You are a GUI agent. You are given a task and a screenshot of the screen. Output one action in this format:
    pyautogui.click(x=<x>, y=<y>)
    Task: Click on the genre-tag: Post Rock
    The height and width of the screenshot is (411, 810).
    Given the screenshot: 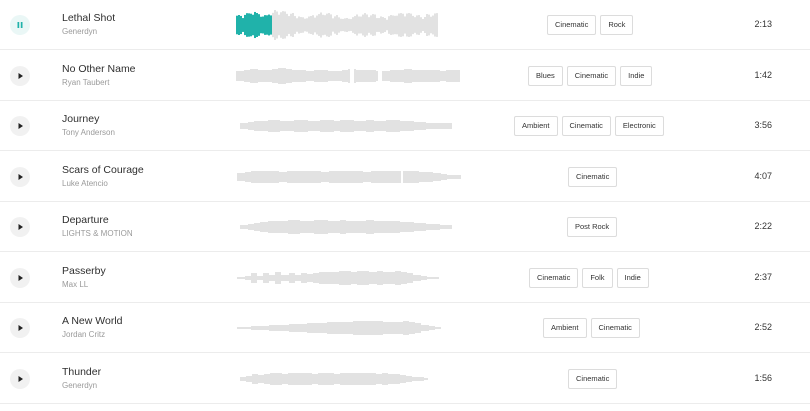 What is the action you would take?
    pyautogui.click(x=592, y=227)
    